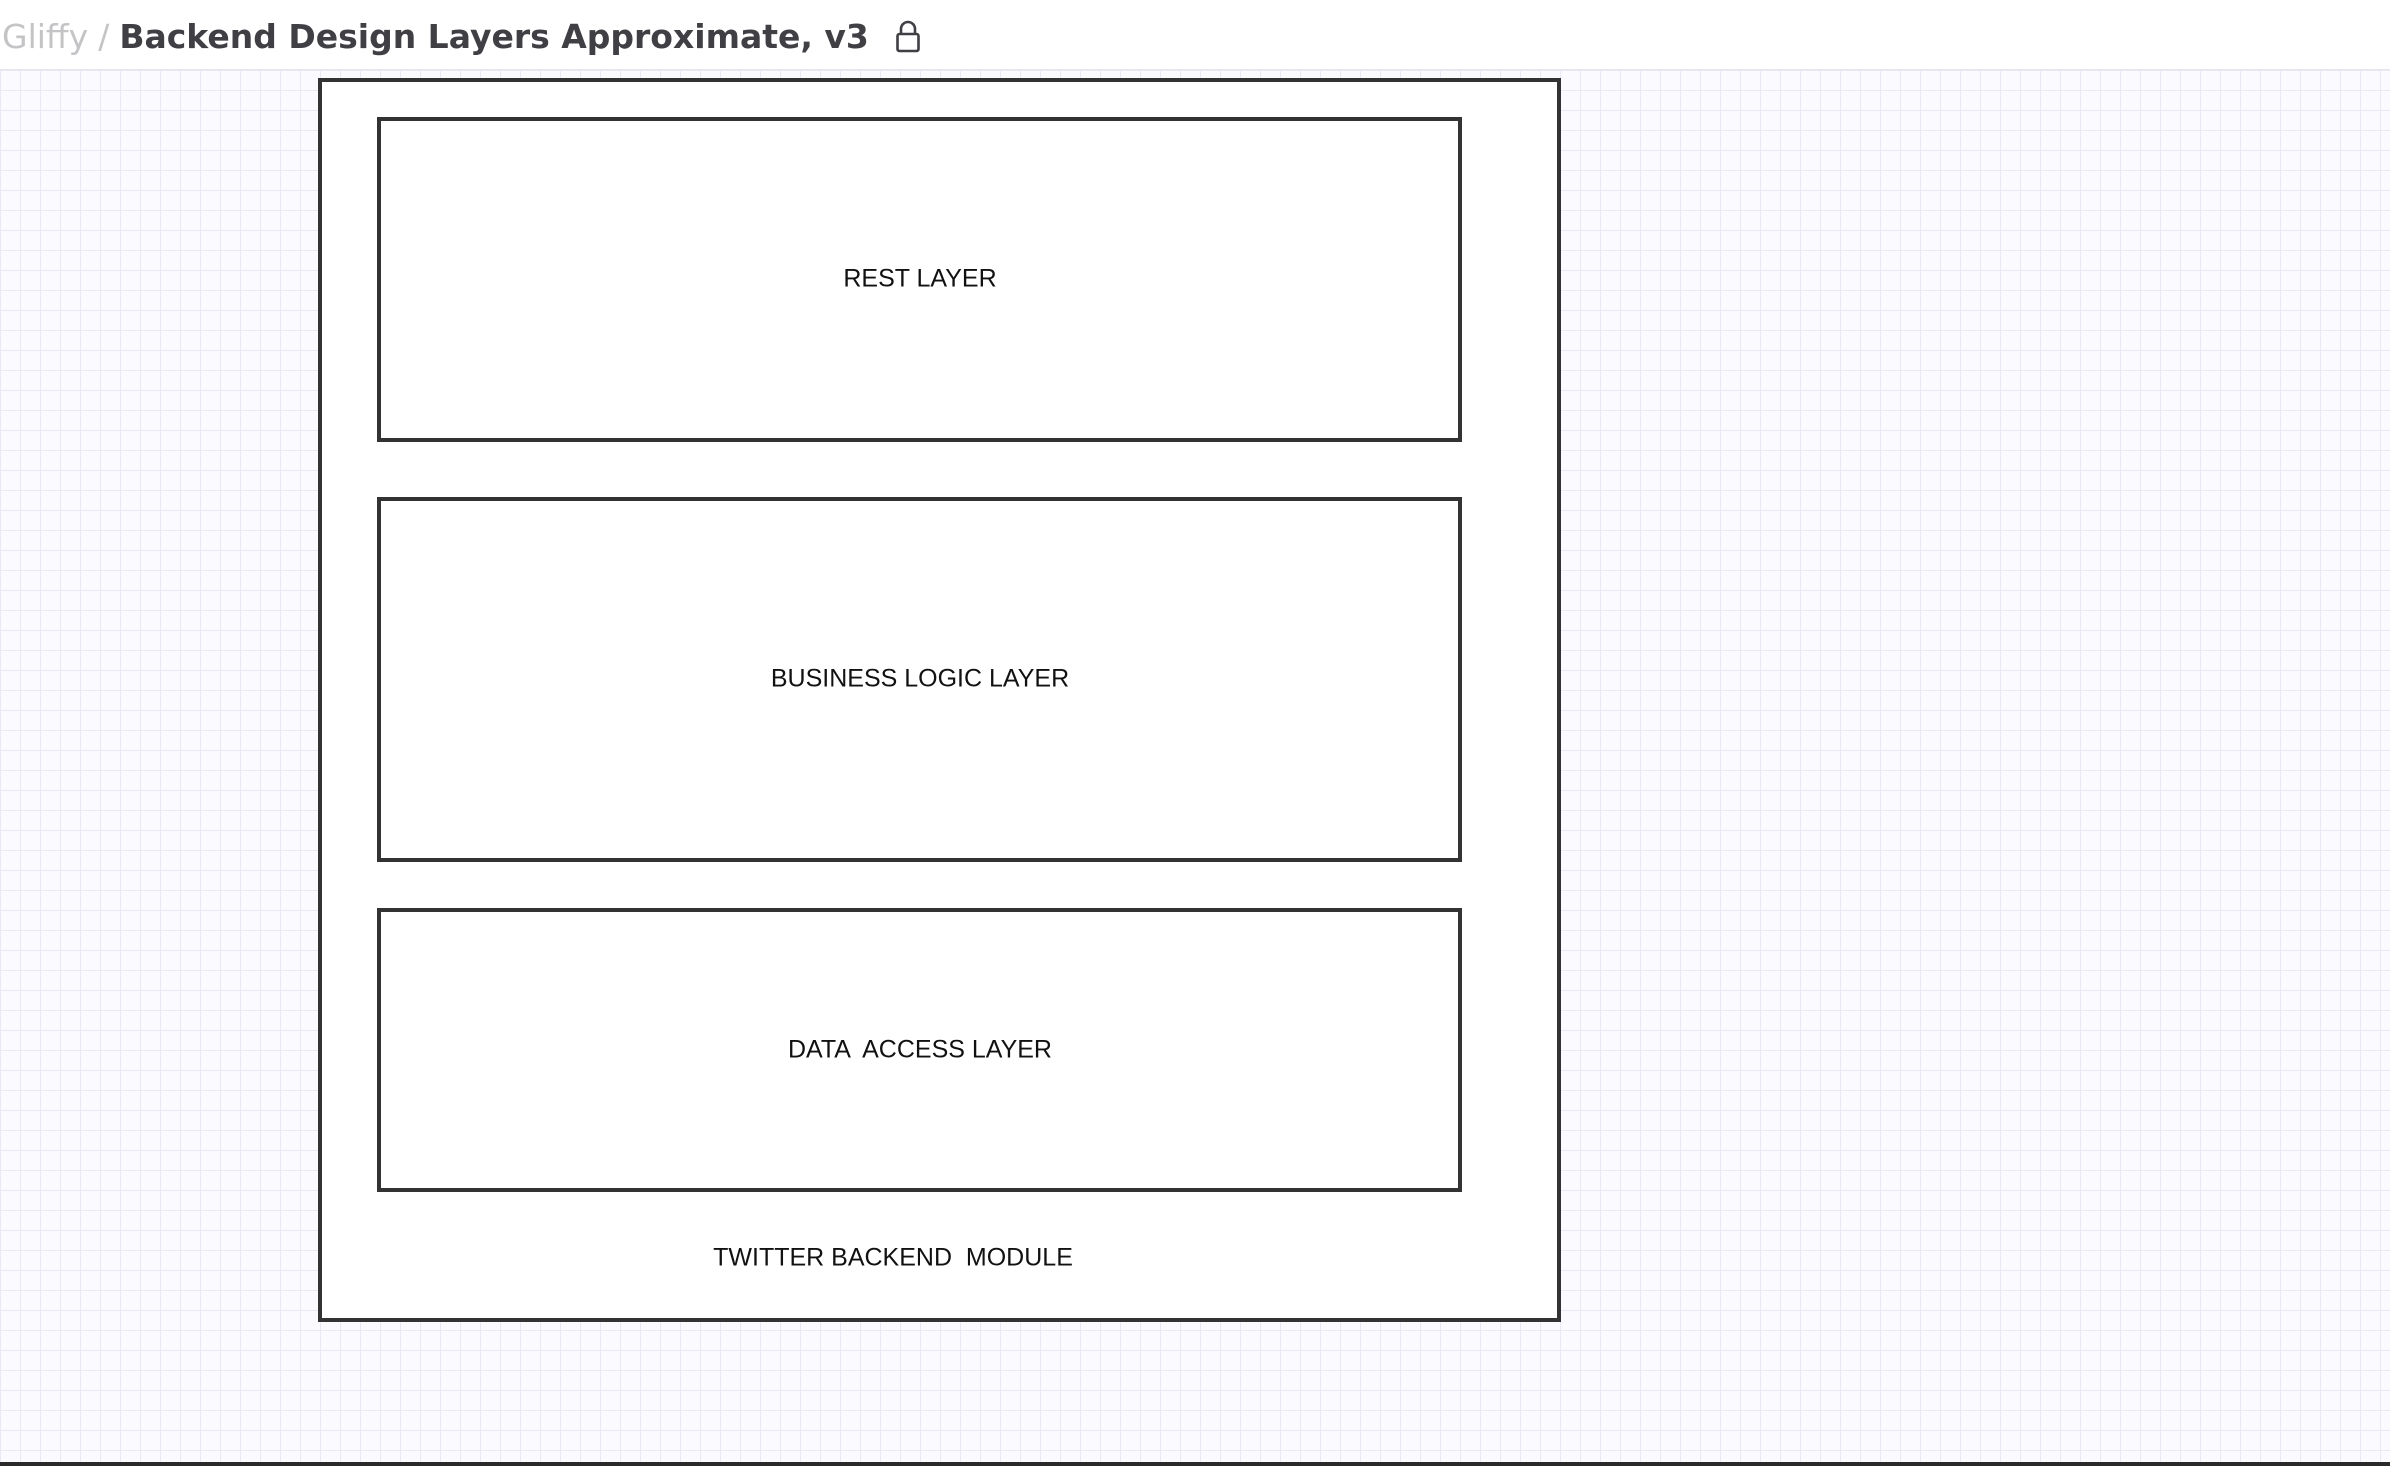  Describe the element at coordinates (494, 36) in the screenshot. I see `page-title: Backend Design Layers Approximate, v3` at that location.